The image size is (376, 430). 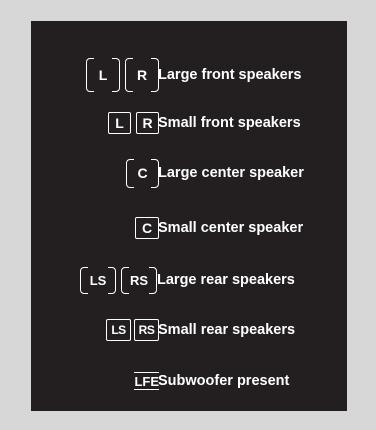 I want to click on row-large-front-speakers: L R Large front speakers, so click(x=189, y=75).